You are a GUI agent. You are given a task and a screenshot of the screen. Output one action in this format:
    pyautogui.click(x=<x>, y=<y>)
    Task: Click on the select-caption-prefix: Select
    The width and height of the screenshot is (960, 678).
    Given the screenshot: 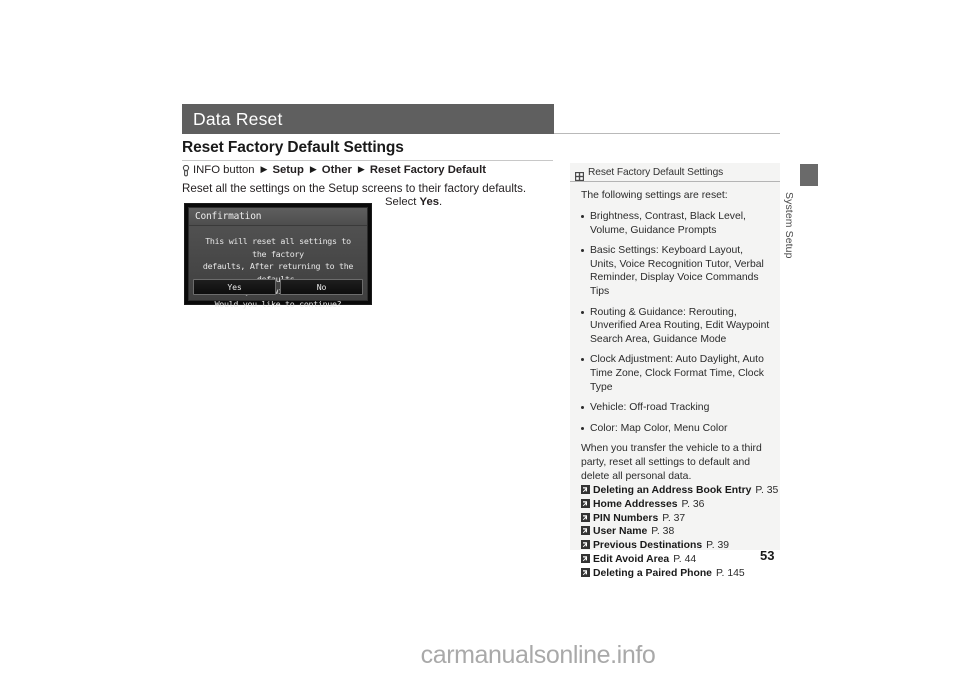 What is the action you would take?
    pyautogui.click(x=402, y=202)
    